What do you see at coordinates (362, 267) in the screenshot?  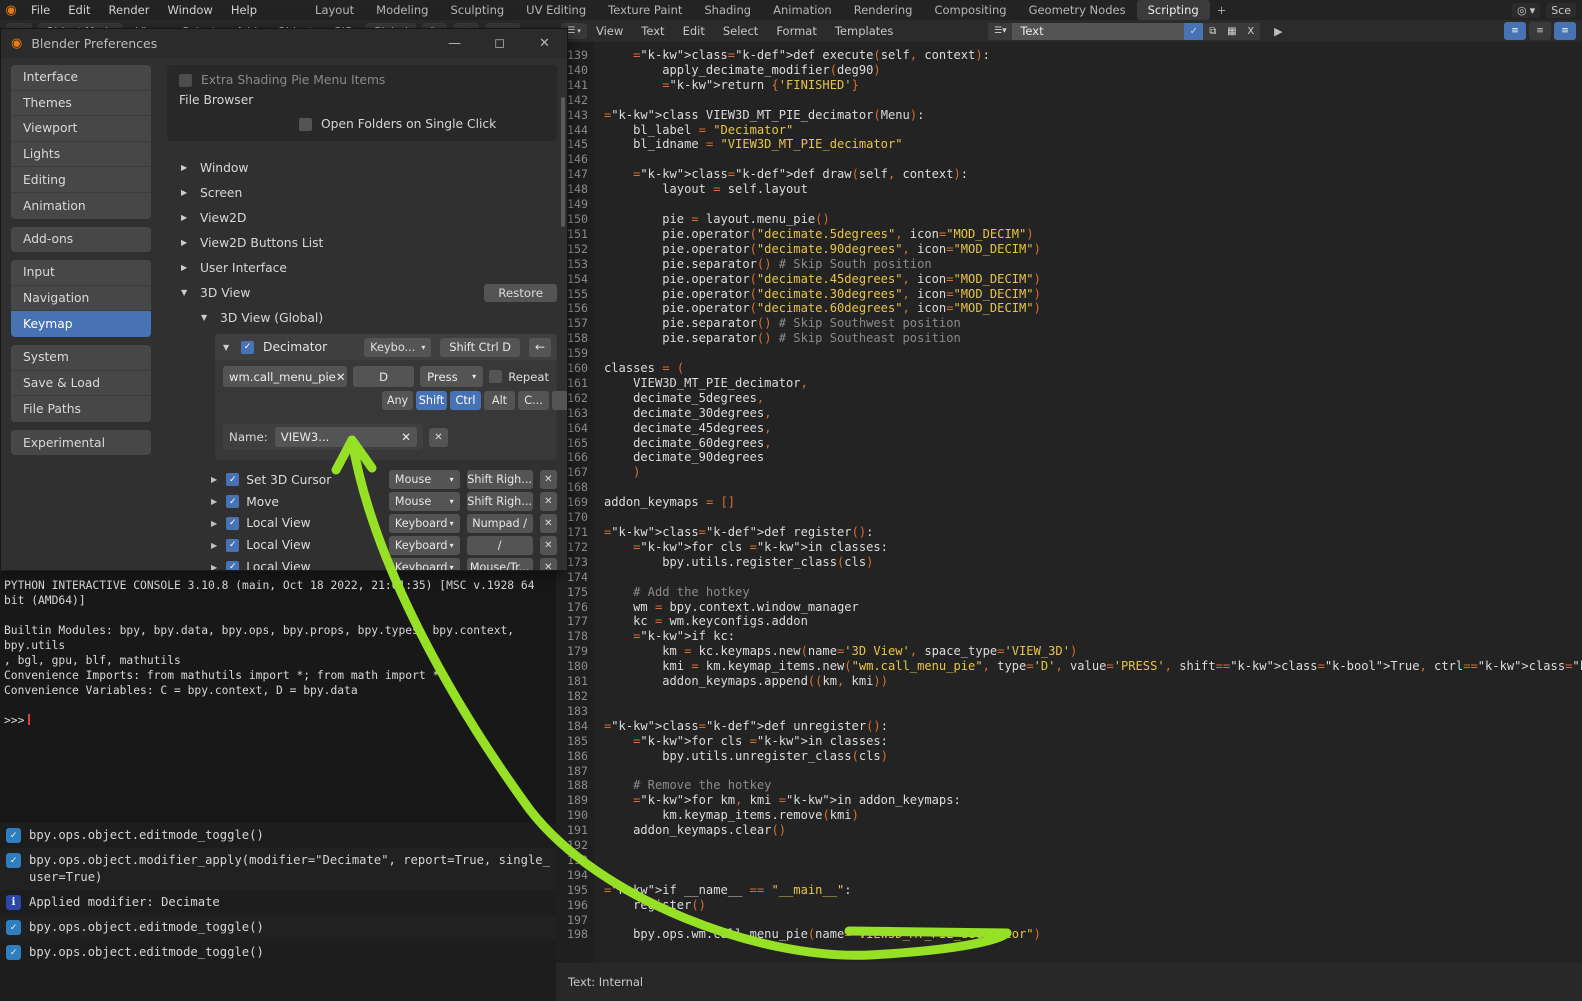 I see `keymap-tree-user-interface: ▶ User Interface` at bounding box center [362, 267].